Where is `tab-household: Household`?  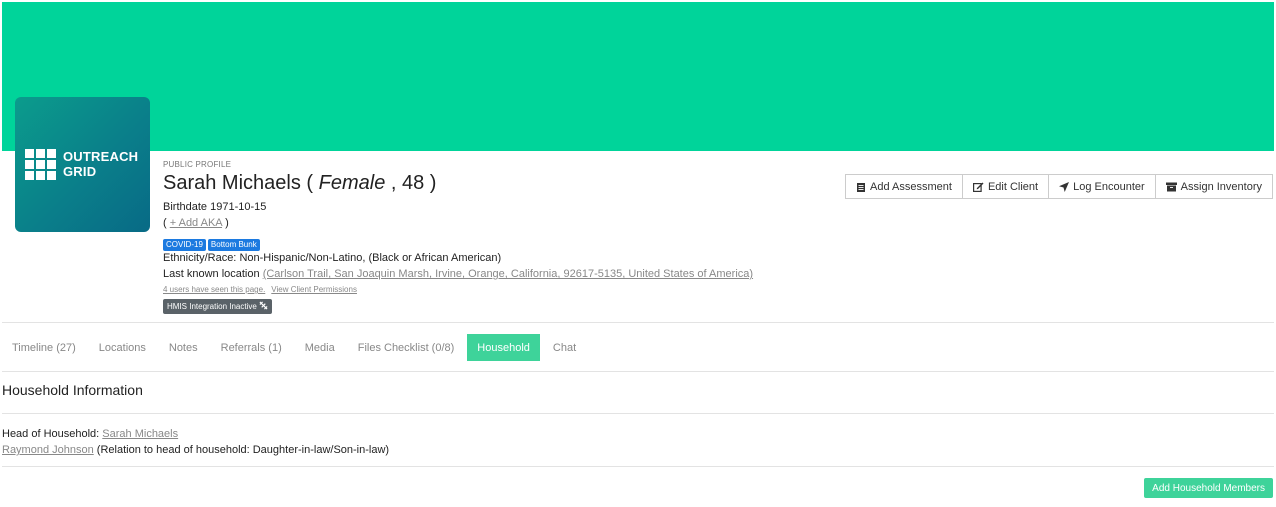
tab-household: Household is located at coordinates (503, 347).